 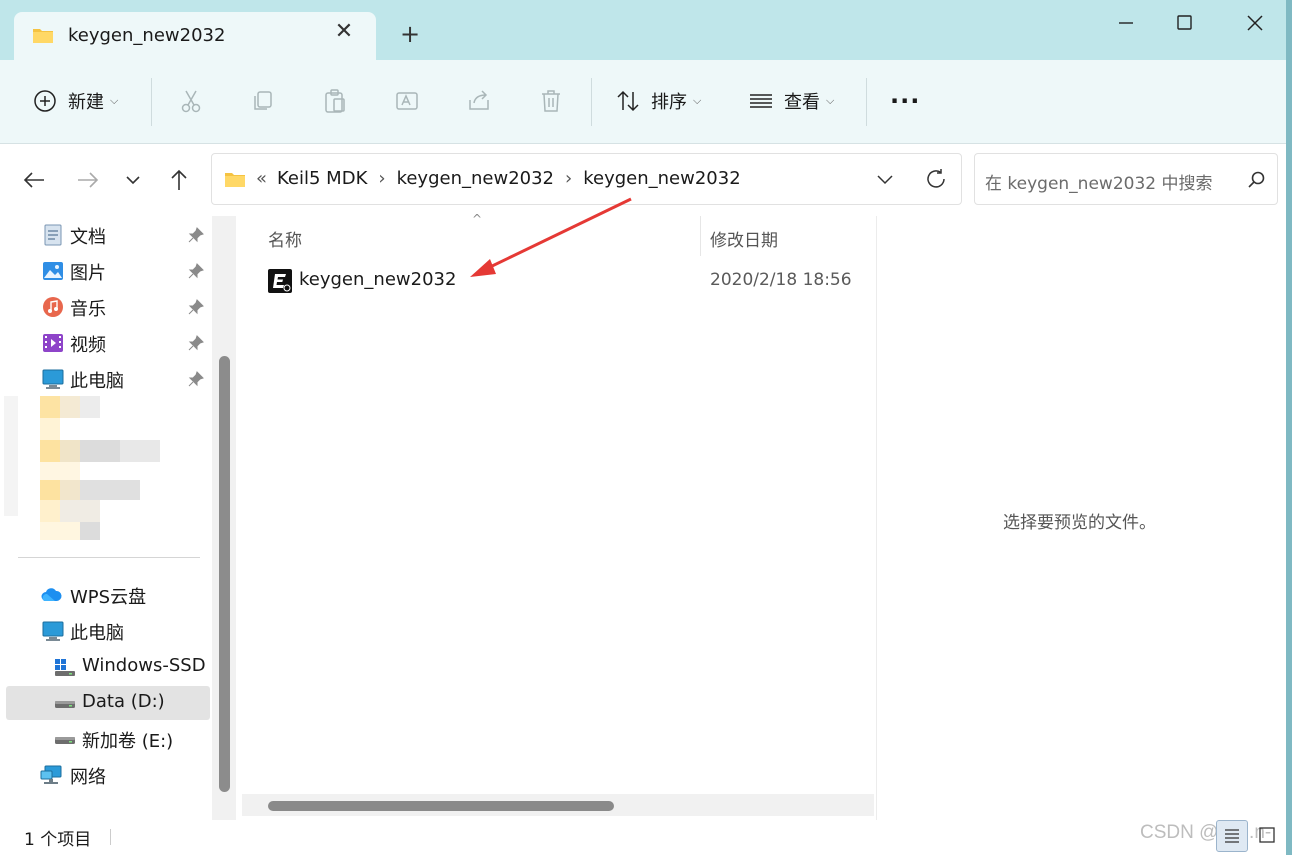 I want to click on sidebar-divider, so click(x=109, y=557).